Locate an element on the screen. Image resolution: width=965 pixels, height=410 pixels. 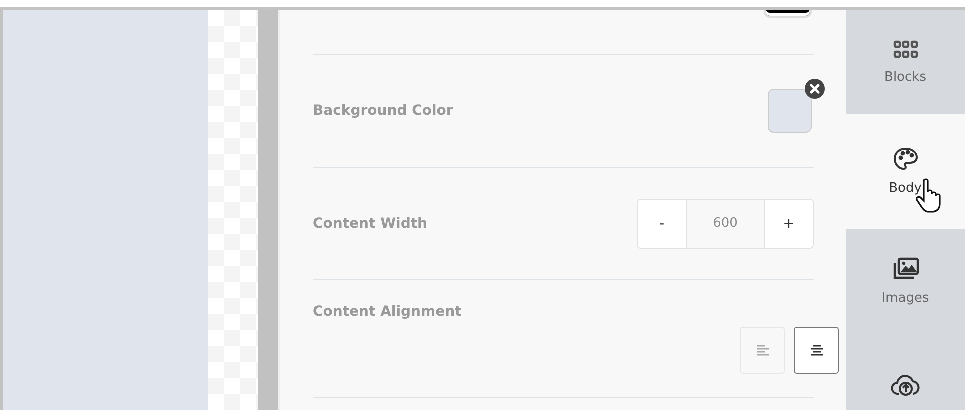
setting-label: Content Alignment is located at coordinates (387, 312).